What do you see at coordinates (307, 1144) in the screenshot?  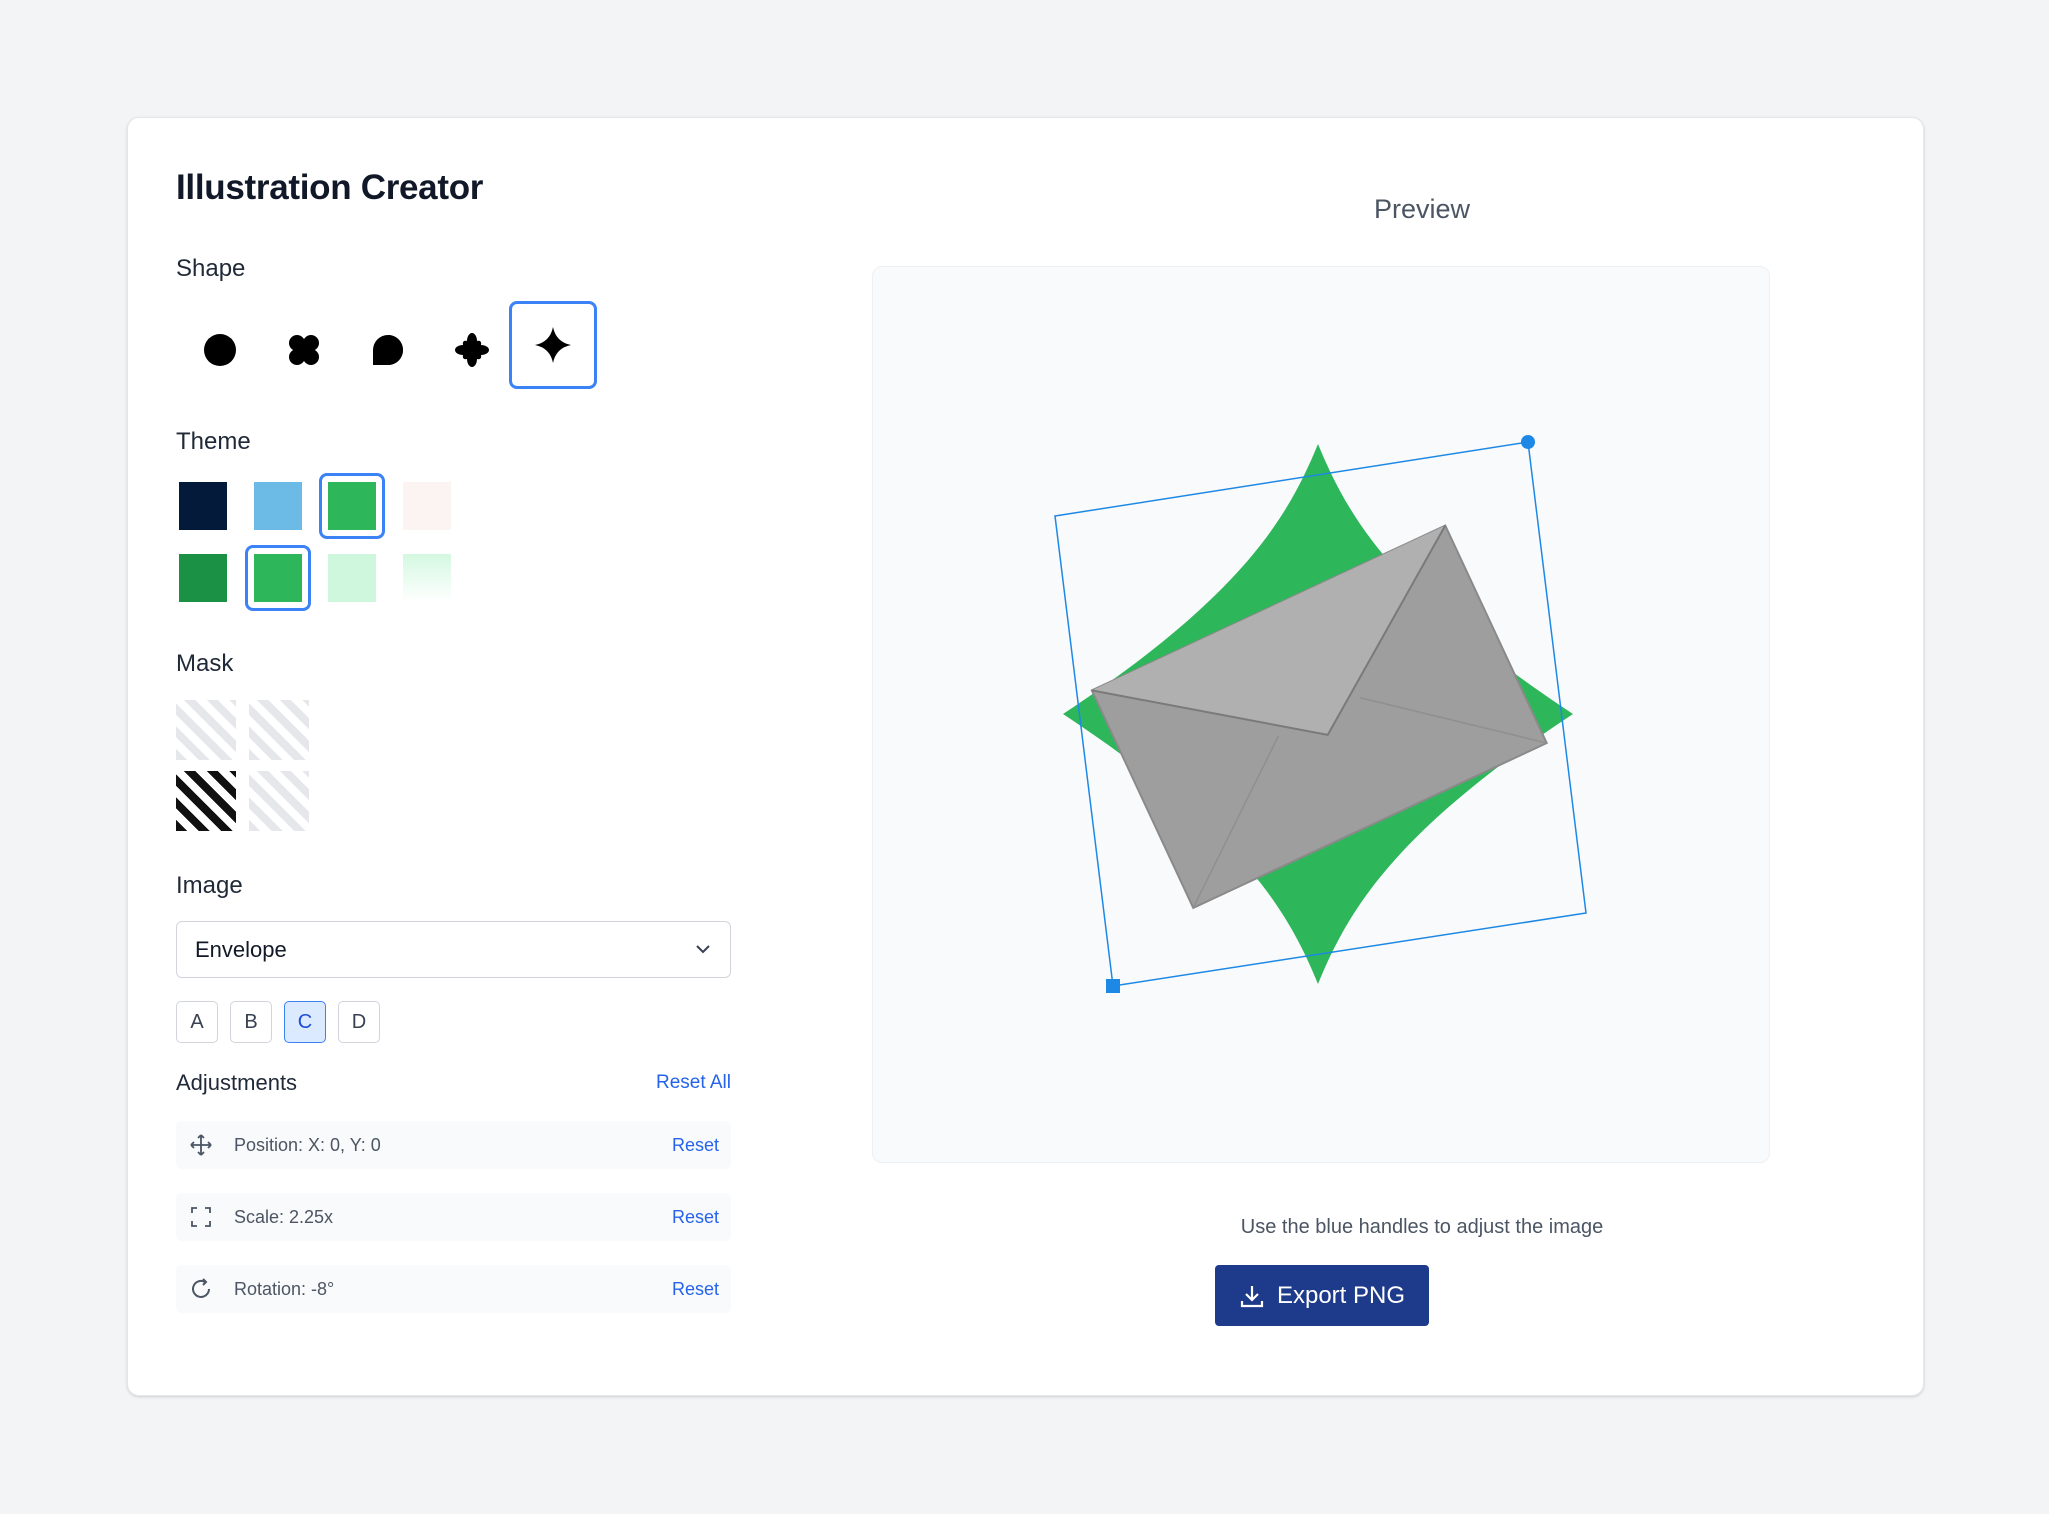 I see `position-value: Position: X: 0, Y: 0` at bounding box center [307, 1144].